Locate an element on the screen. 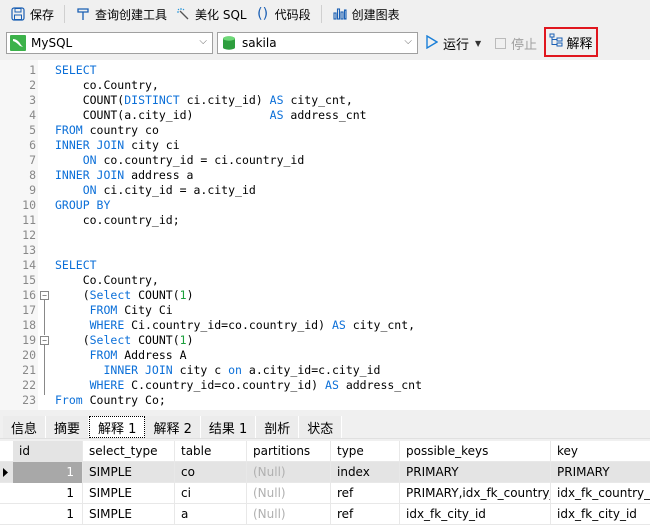  main-toolbar: 保存 查询创建工具 美化 SQL () 代码段 创建图表 is located at coordinates (325, 14).